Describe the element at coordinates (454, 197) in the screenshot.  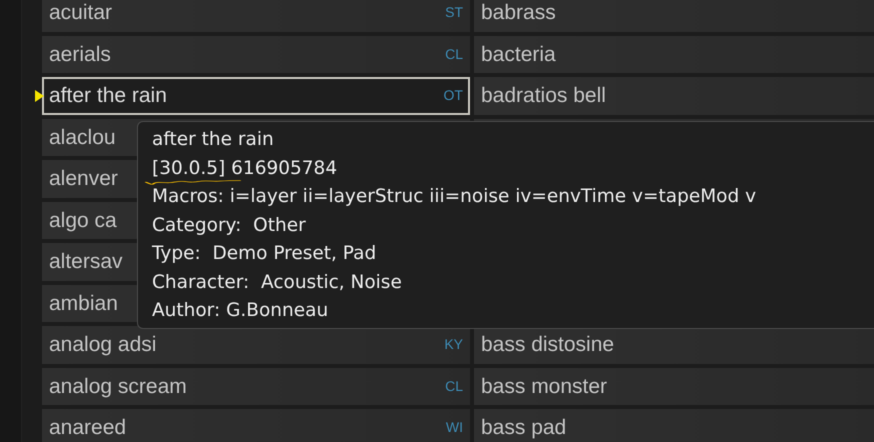
I see `tooltip-line: Macros: i=layer ii=layerStruc iii=noise iv=envTime v=tapeMod v` at that location.